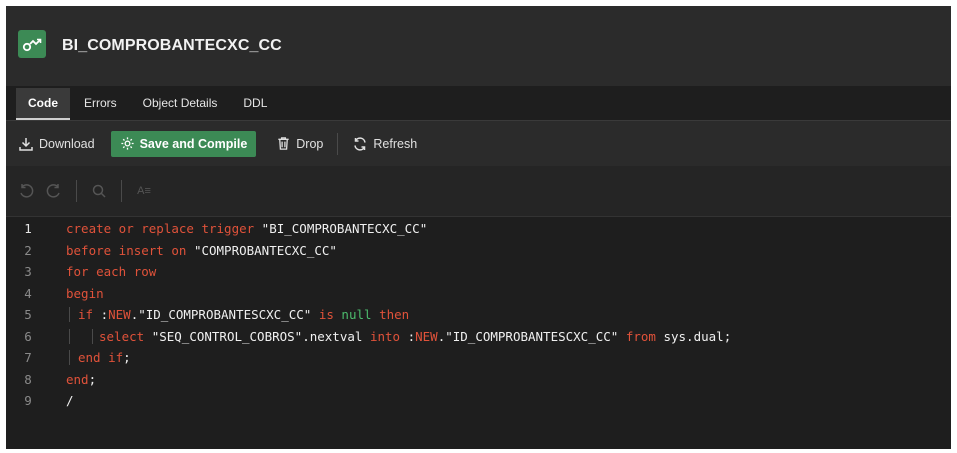  What do you see at coordinates (60, 400) in the screenshot?
I see `code-text: /` at bounding box center [60, 400].